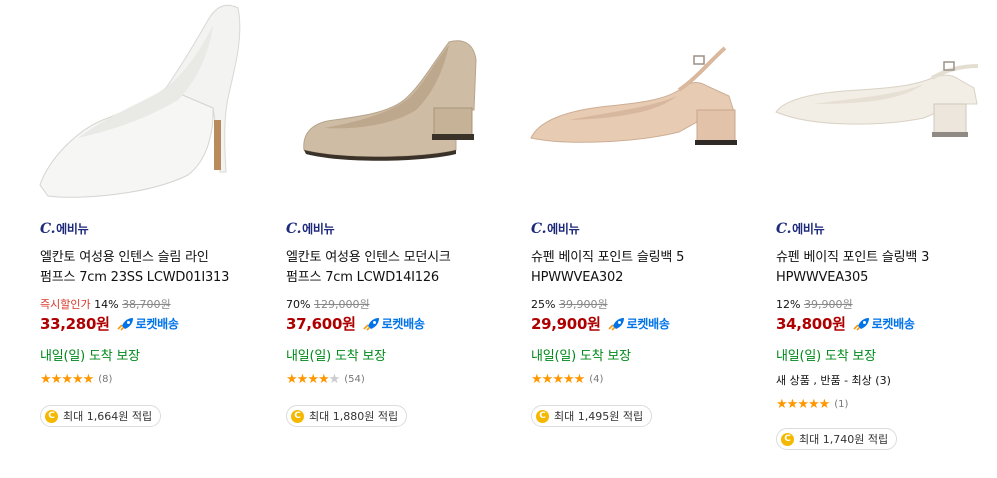 This screenshot has width=997, height=478. What do you see at coordinates (362, 277) in the screenshot?
I see `product-title-line: 펌프스 7cm LCWD14I126` at bounding box center [362, 277].